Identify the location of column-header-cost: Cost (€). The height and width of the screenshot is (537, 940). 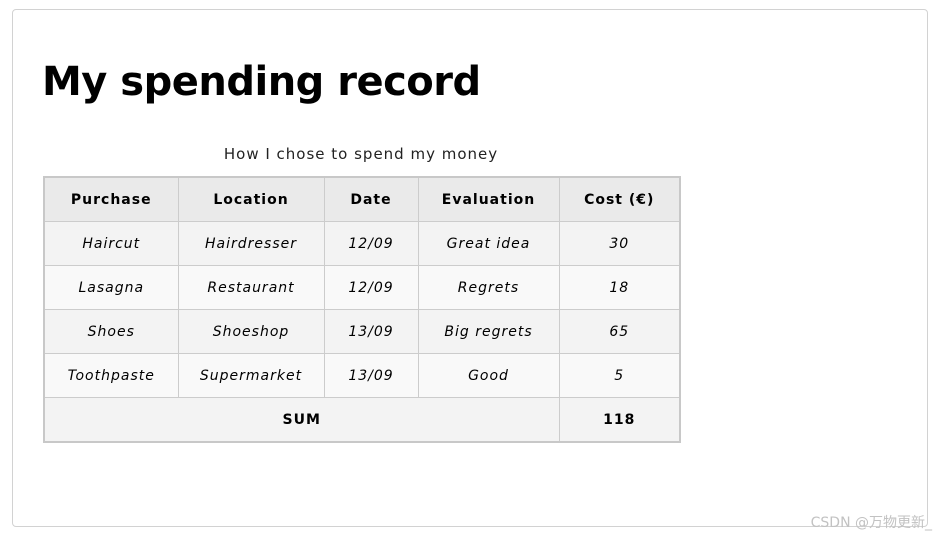
(619, 199).